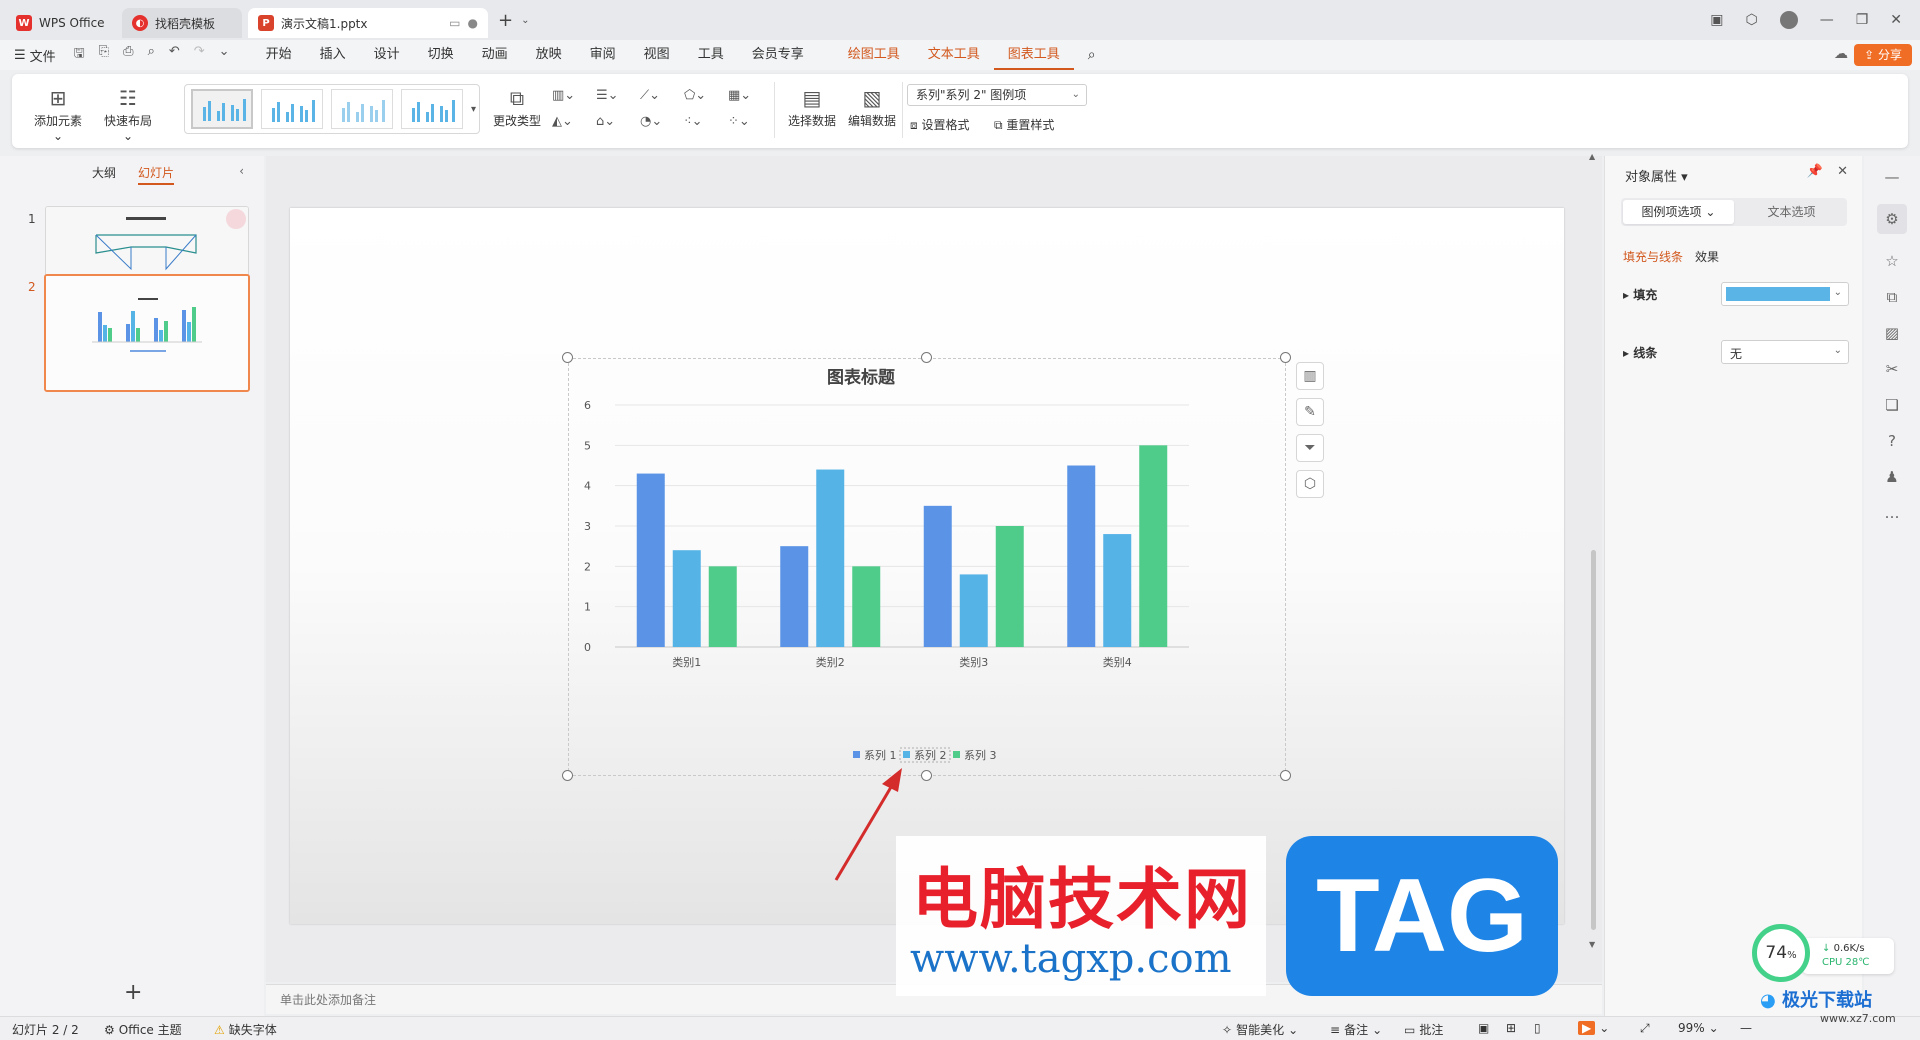 This screenshot has width=1920, height=1040. What do you see at coordinates (1698, 1028) in the screenshot?
I see `zoom-level: 99% ⌄` at bounding box center [1698, 1028].